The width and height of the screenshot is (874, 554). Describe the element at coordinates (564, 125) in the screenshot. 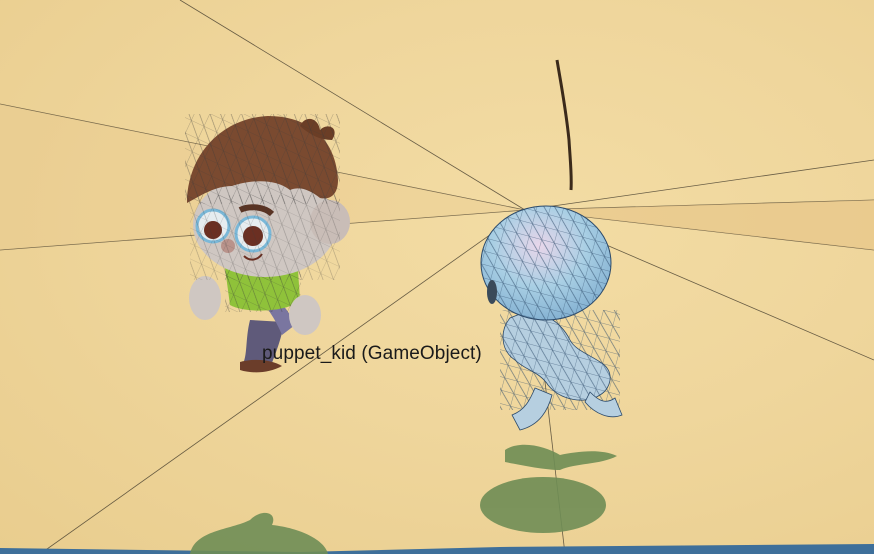

I see `stick-object` at that location.